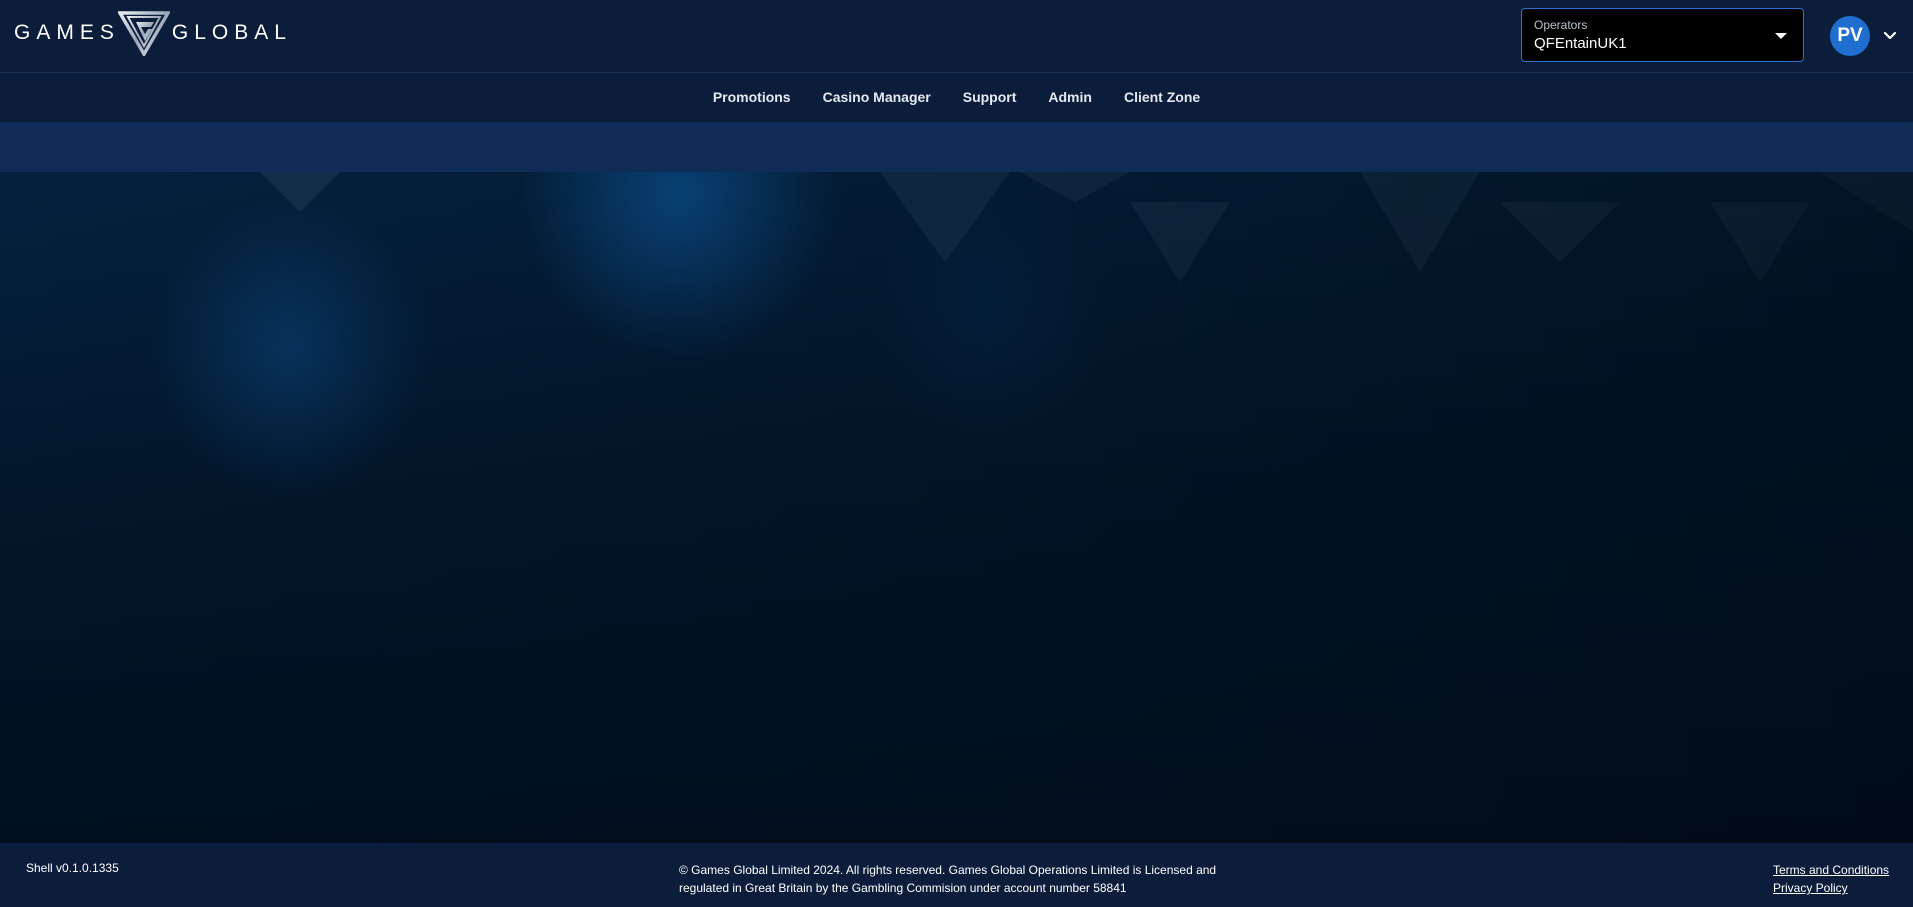 The width and height of the screenshot is (1913, 907). Describe the element at coordinates (877, 97) in the screenshot. I see `nav-item-casino-manager: Casino Manager` at that location.